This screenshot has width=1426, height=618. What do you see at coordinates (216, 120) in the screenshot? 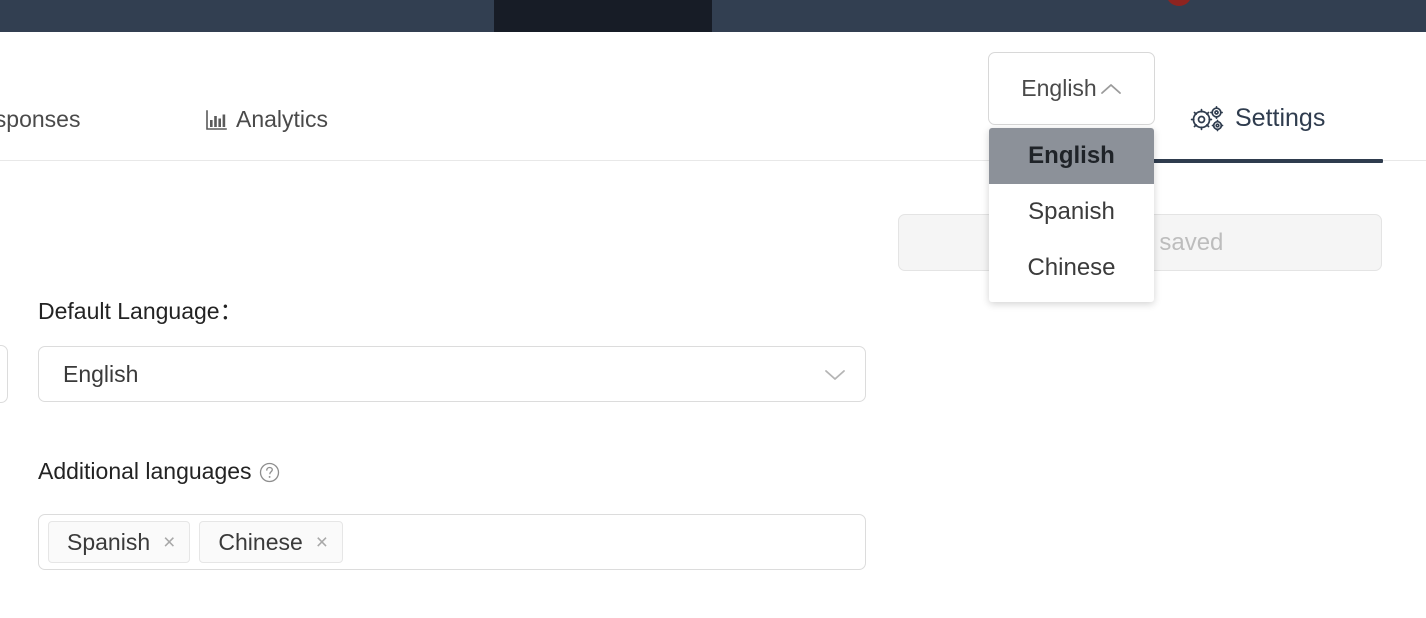
I see `bar-chart-icon` at bounding box center [216, 120].